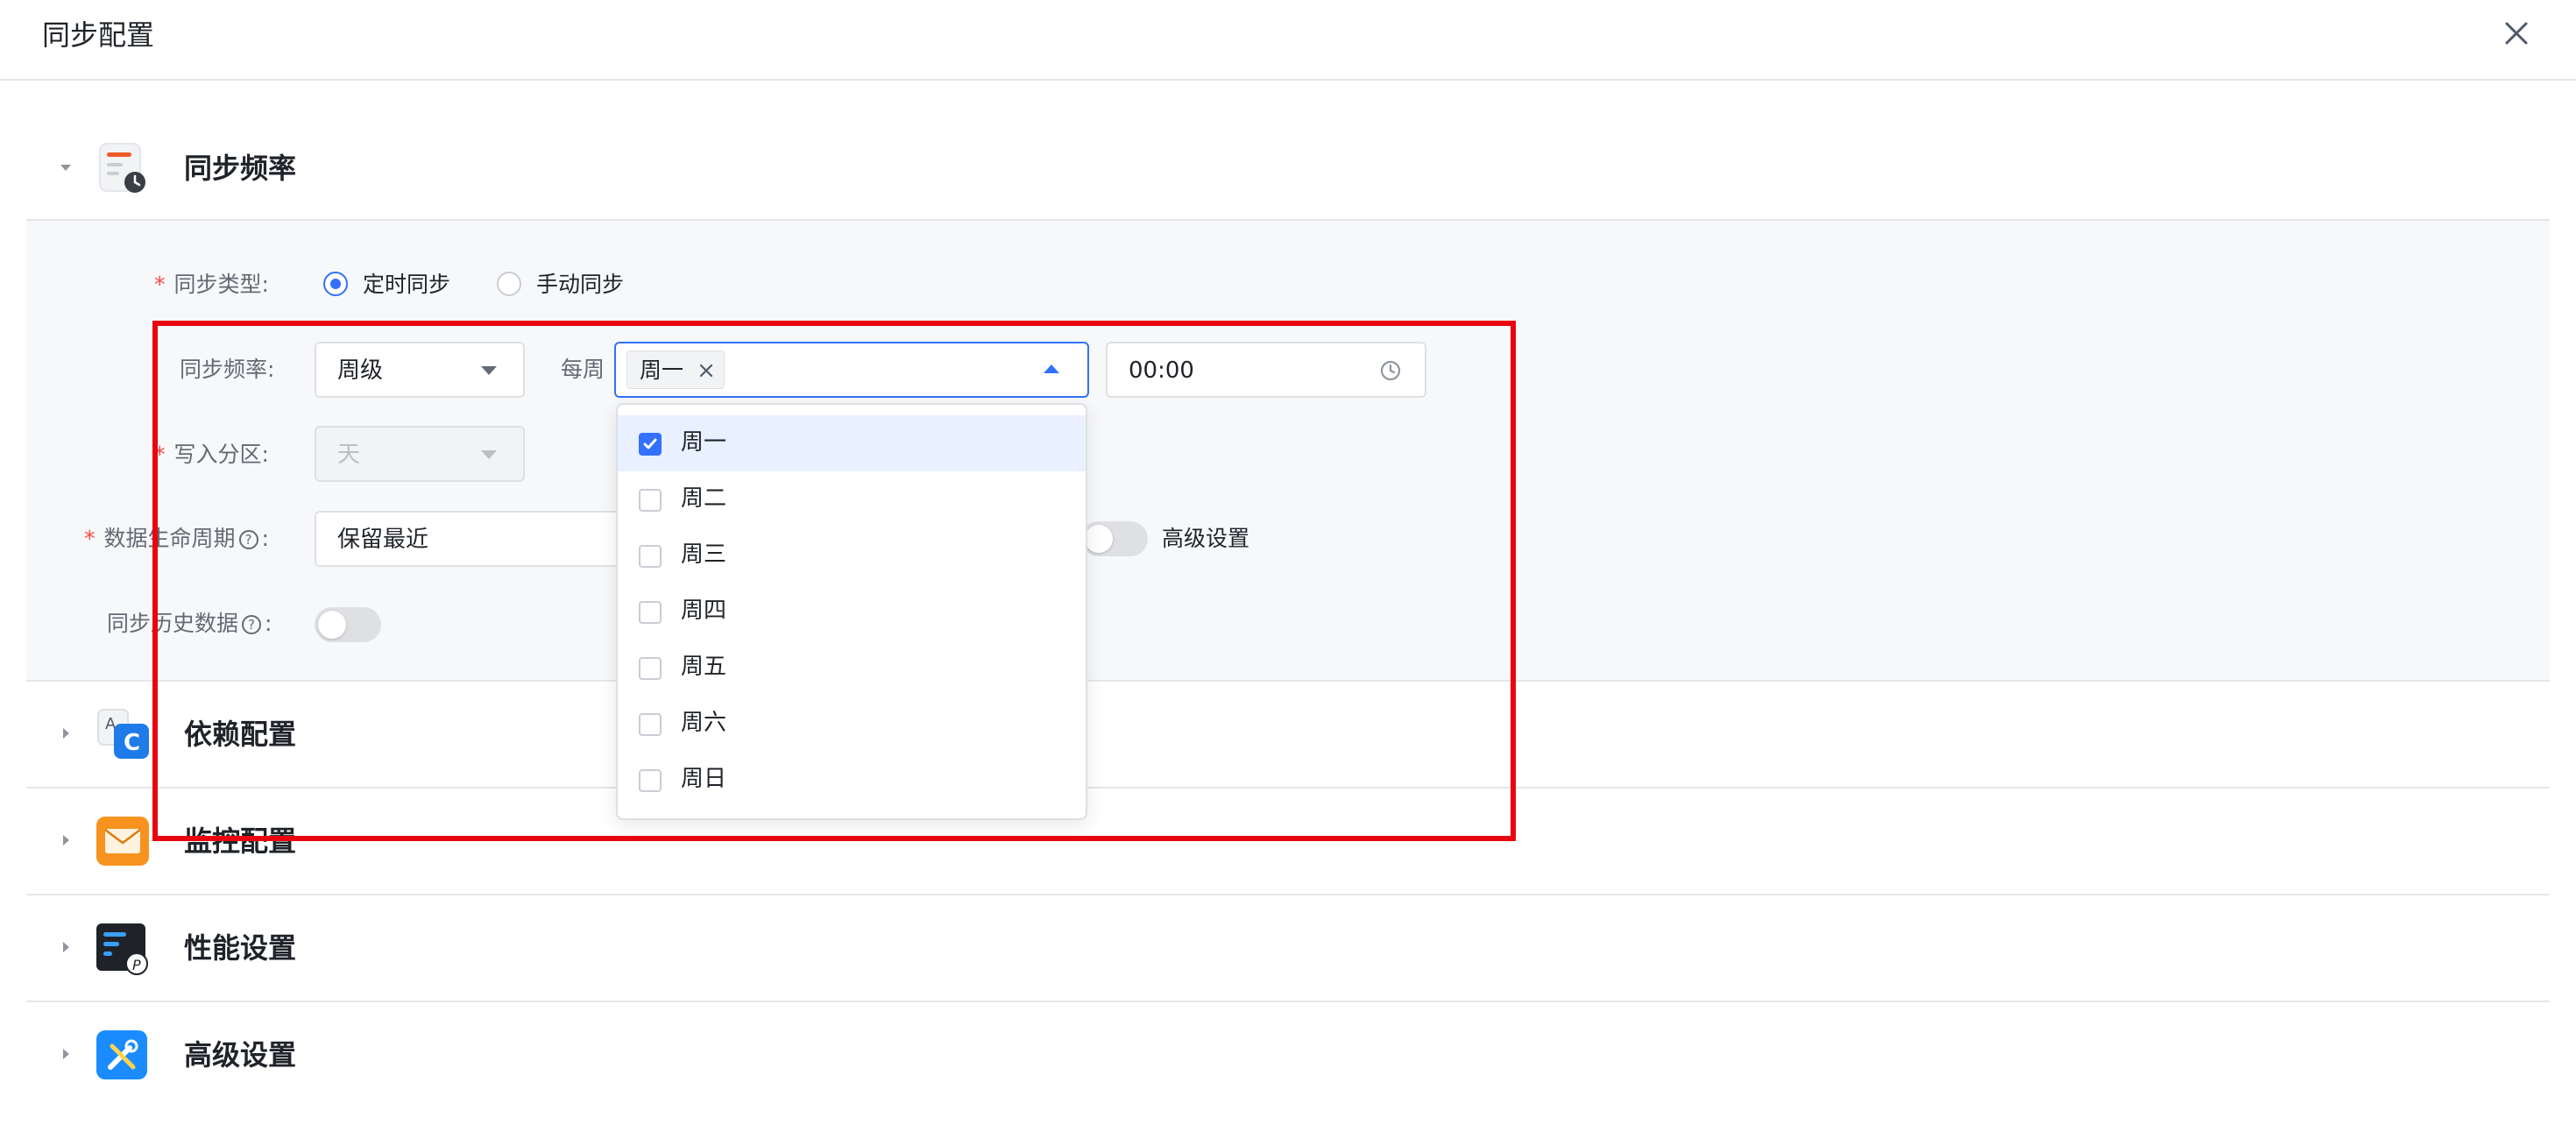  What do you see at coordinates (123, 734) in the screenshot?
I see `dependency-icon: A C` at bounding box center [123, 734].